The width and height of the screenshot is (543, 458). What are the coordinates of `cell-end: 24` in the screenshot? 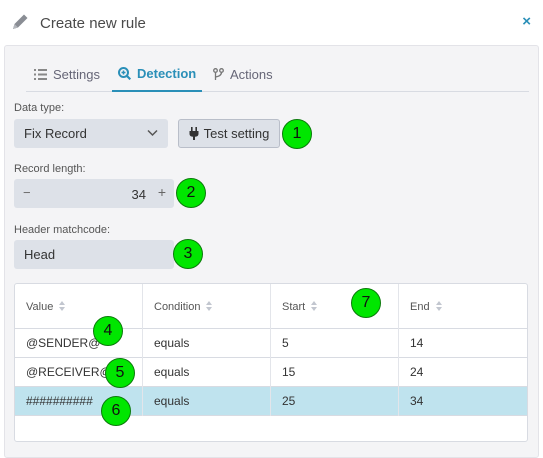 It's located at (417, 372).